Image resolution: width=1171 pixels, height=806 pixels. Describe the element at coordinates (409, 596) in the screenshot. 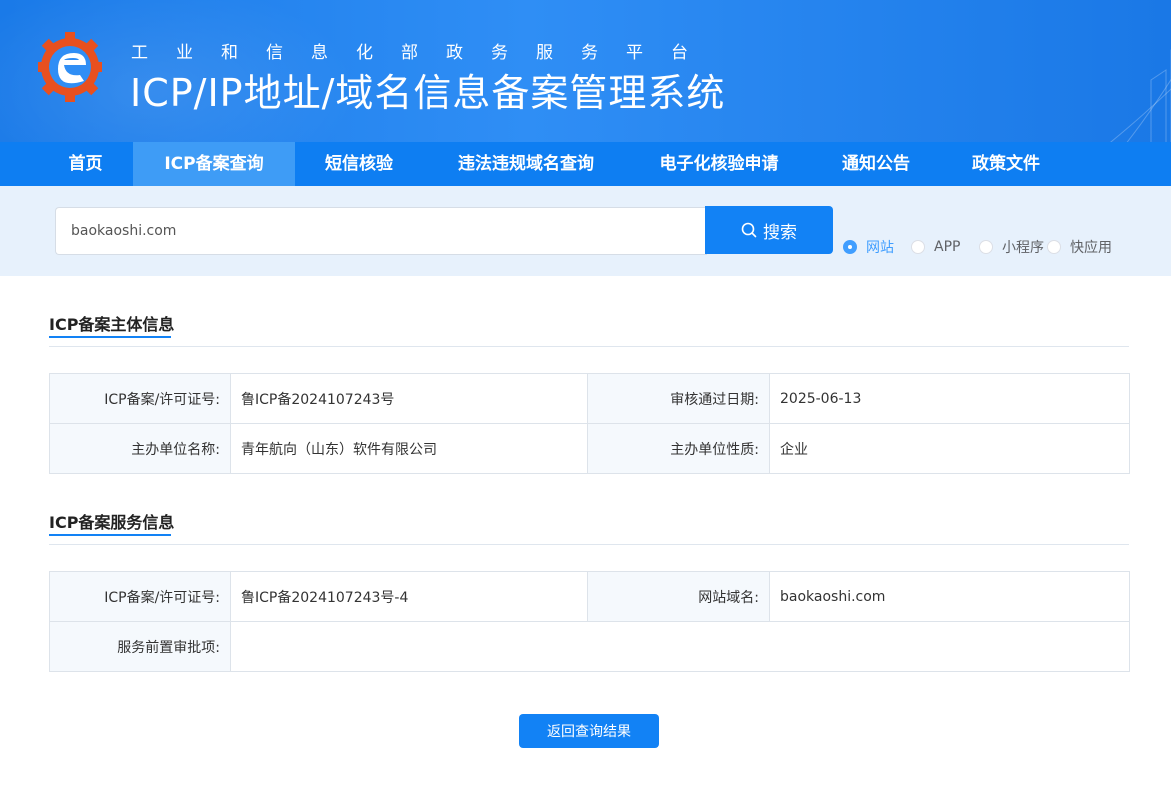

I see `service-license-no-value: 鲁ICP备2024107243号-4` at that location.